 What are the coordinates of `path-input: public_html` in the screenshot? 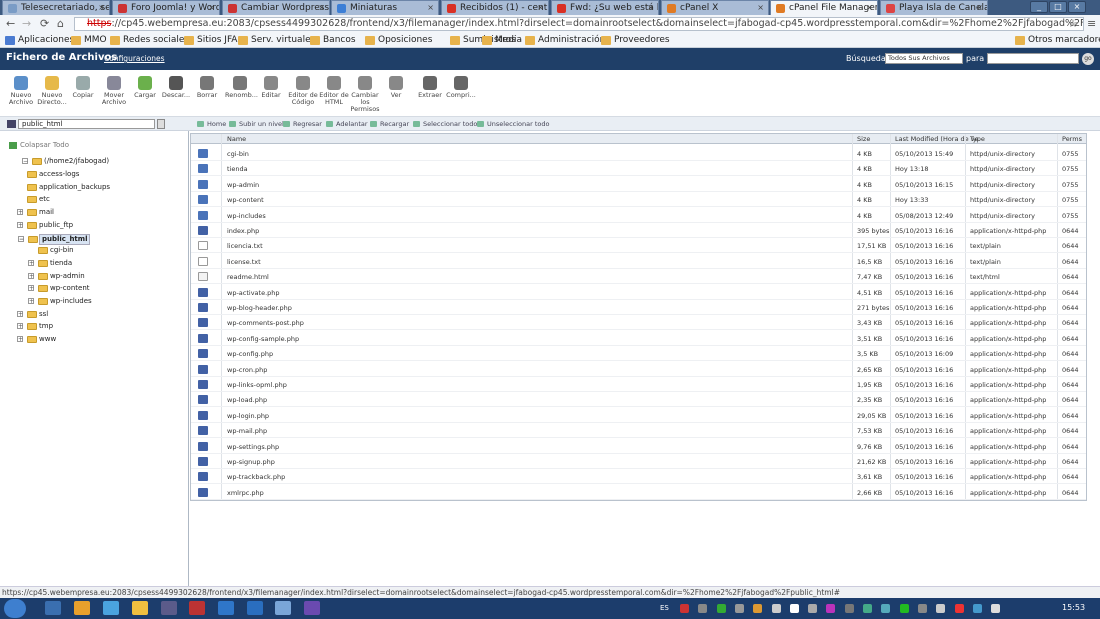 It's located at (86, 124).